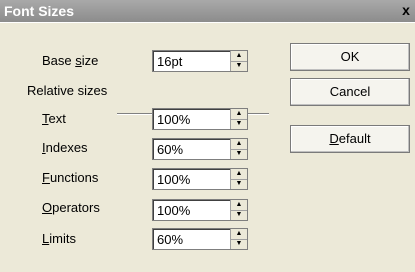 The width and height of the screenshot is (415, 272). What do you see at coordinates (174, 210) in the screenshot?
I see `operators-size-value: 100%` at bounding box center [174, 210].